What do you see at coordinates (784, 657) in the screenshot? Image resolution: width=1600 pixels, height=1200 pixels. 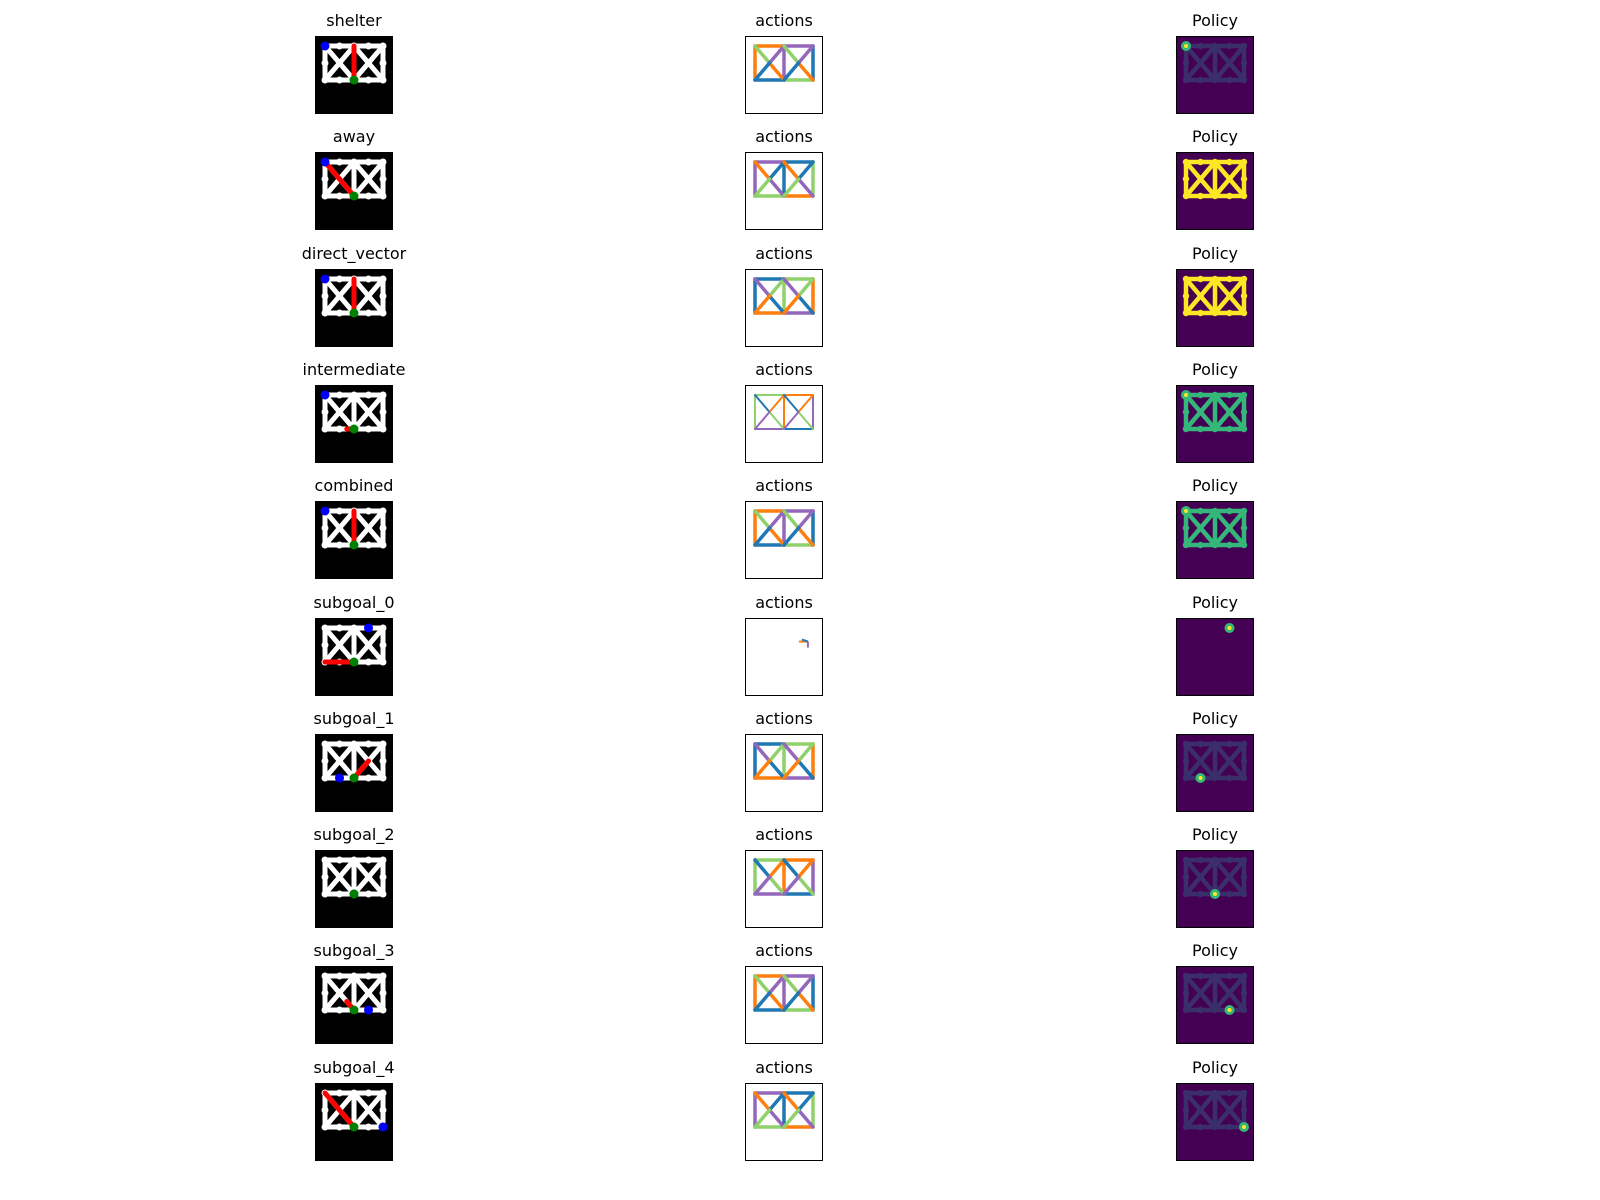 I see `panel-background` at bounding box center [784, 657].